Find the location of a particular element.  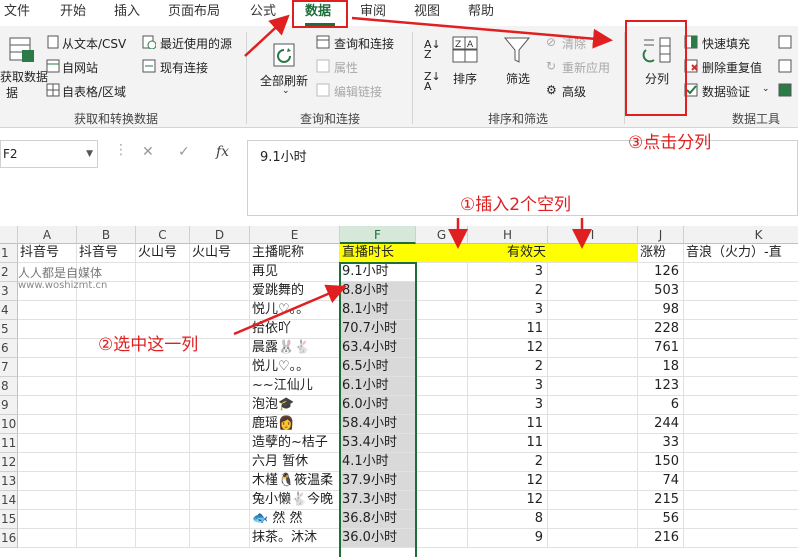

step2-annotation: ②选中这一列 is located at coordinates (148, 345).